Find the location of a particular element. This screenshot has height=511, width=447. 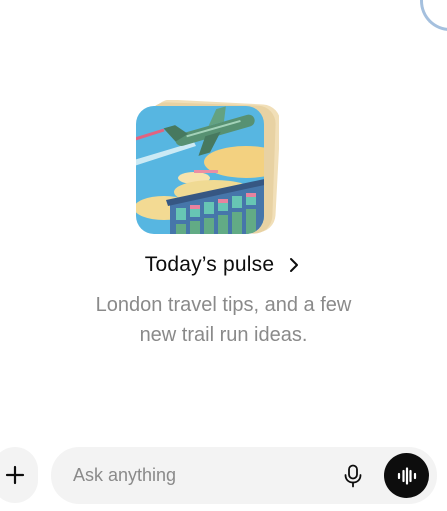

corner-decoration is located at coordinates (433, 15).